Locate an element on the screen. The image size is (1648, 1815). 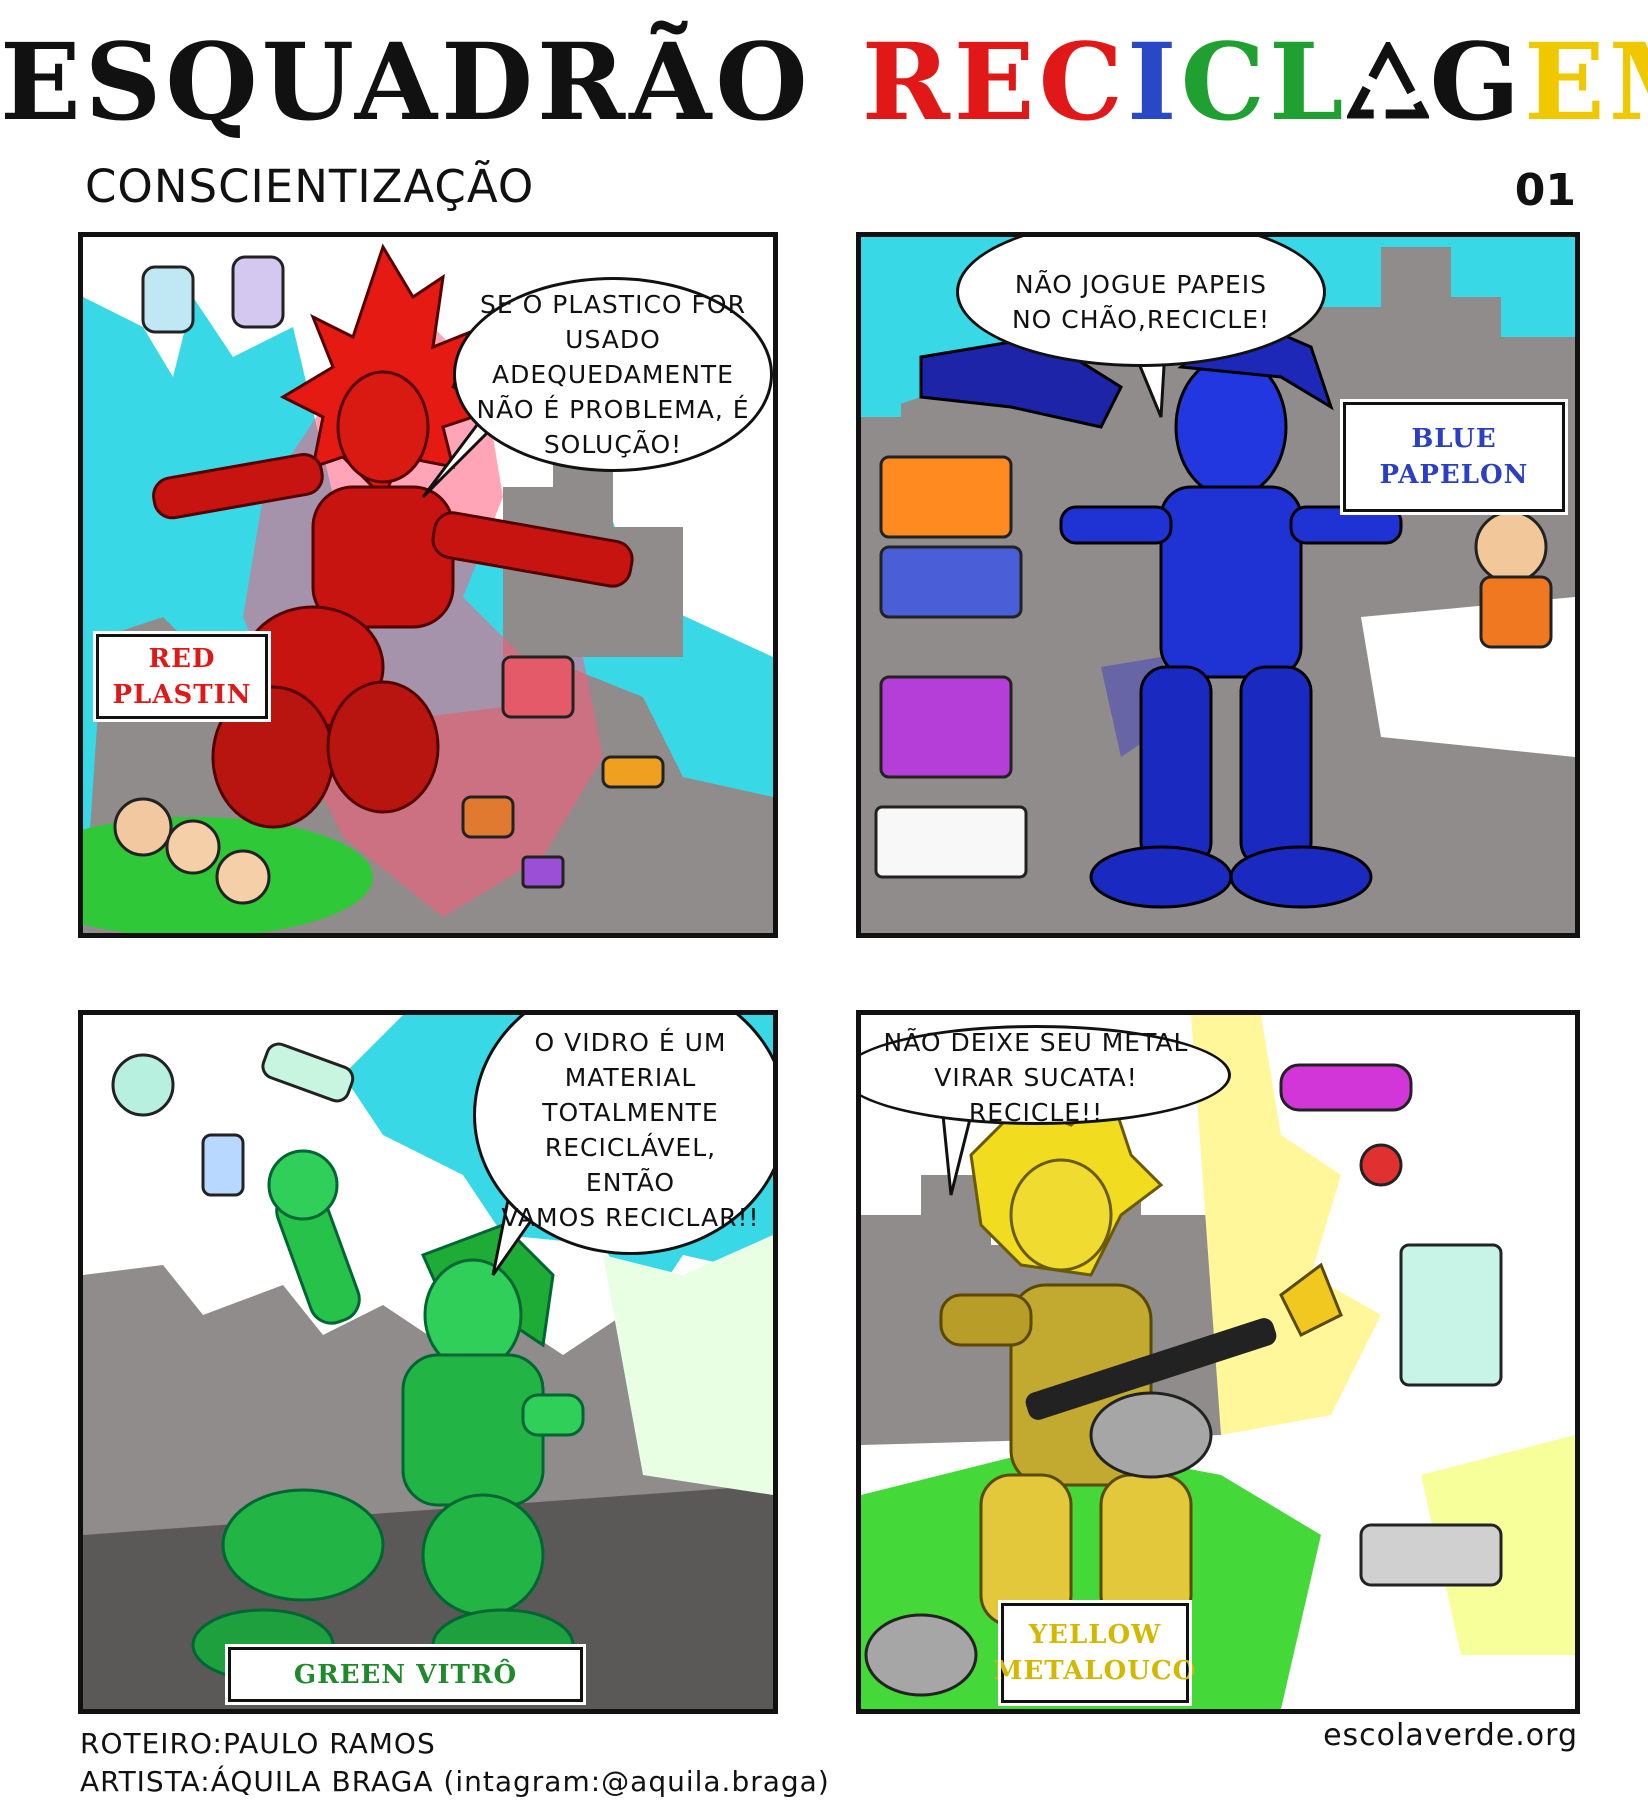
title-recycle-word: RECICLÁGEM is located at coordinates (1255, 81).